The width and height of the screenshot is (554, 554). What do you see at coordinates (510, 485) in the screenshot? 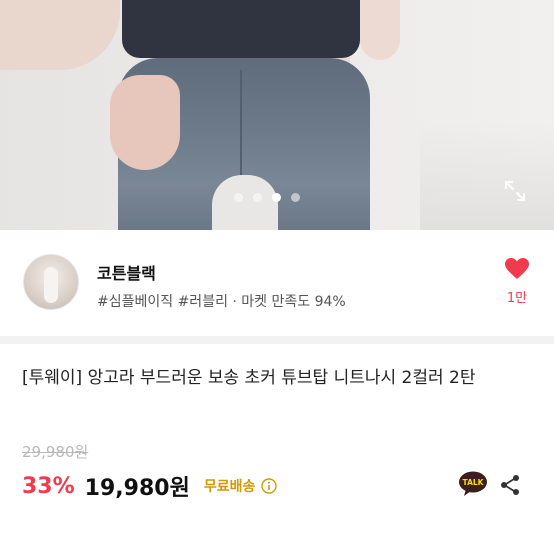
I see `share-icon` at bounding box center [510, 485].